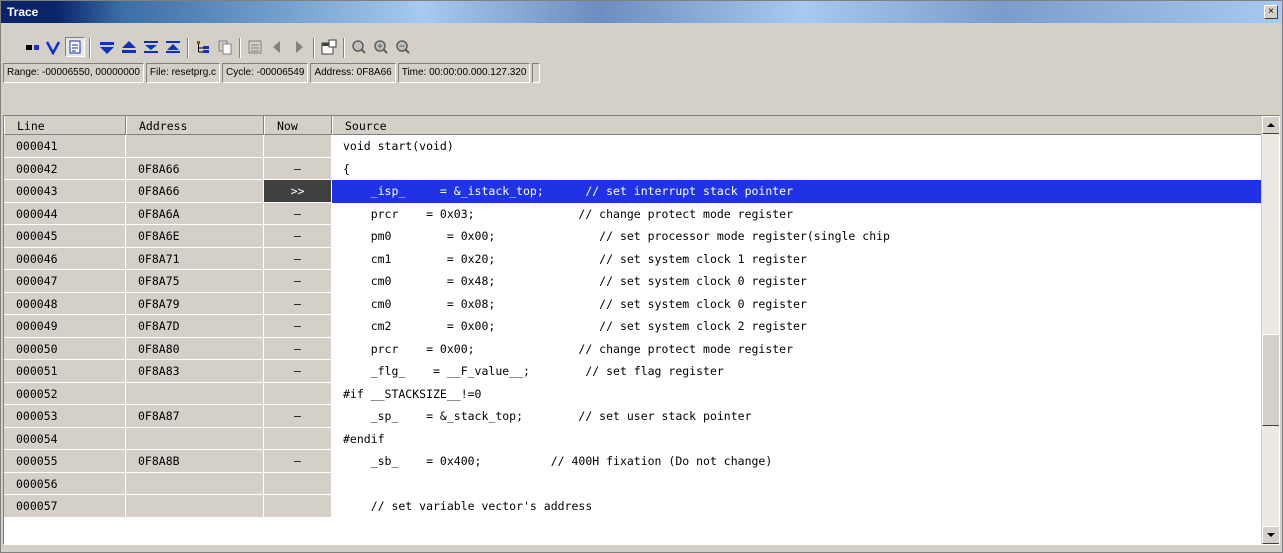  What do you see at coordinates (298, 191) in the screenshot?
I see `cell-now: >>` at bounding box center [298, 191].